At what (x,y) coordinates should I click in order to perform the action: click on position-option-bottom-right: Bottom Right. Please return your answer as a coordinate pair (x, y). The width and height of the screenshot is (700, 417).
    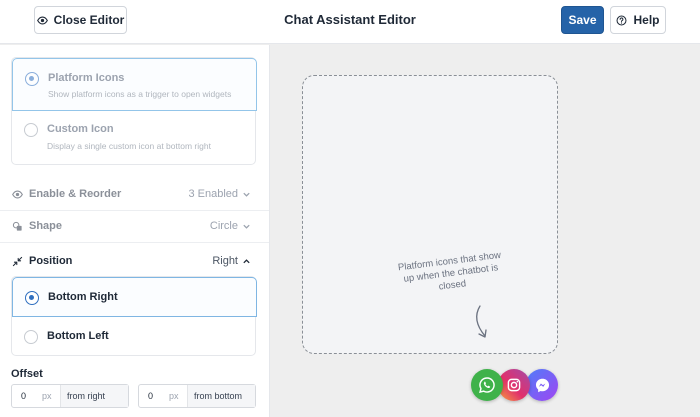
    Looking at the image, I should click on (134, 297).